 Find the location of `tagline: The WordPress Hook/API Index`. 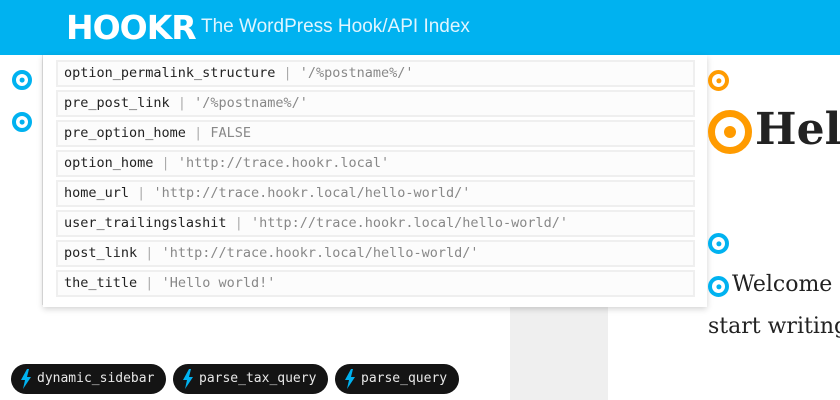

tagline: The WordPress Hook/API Index is located at coordinates (335, 26).